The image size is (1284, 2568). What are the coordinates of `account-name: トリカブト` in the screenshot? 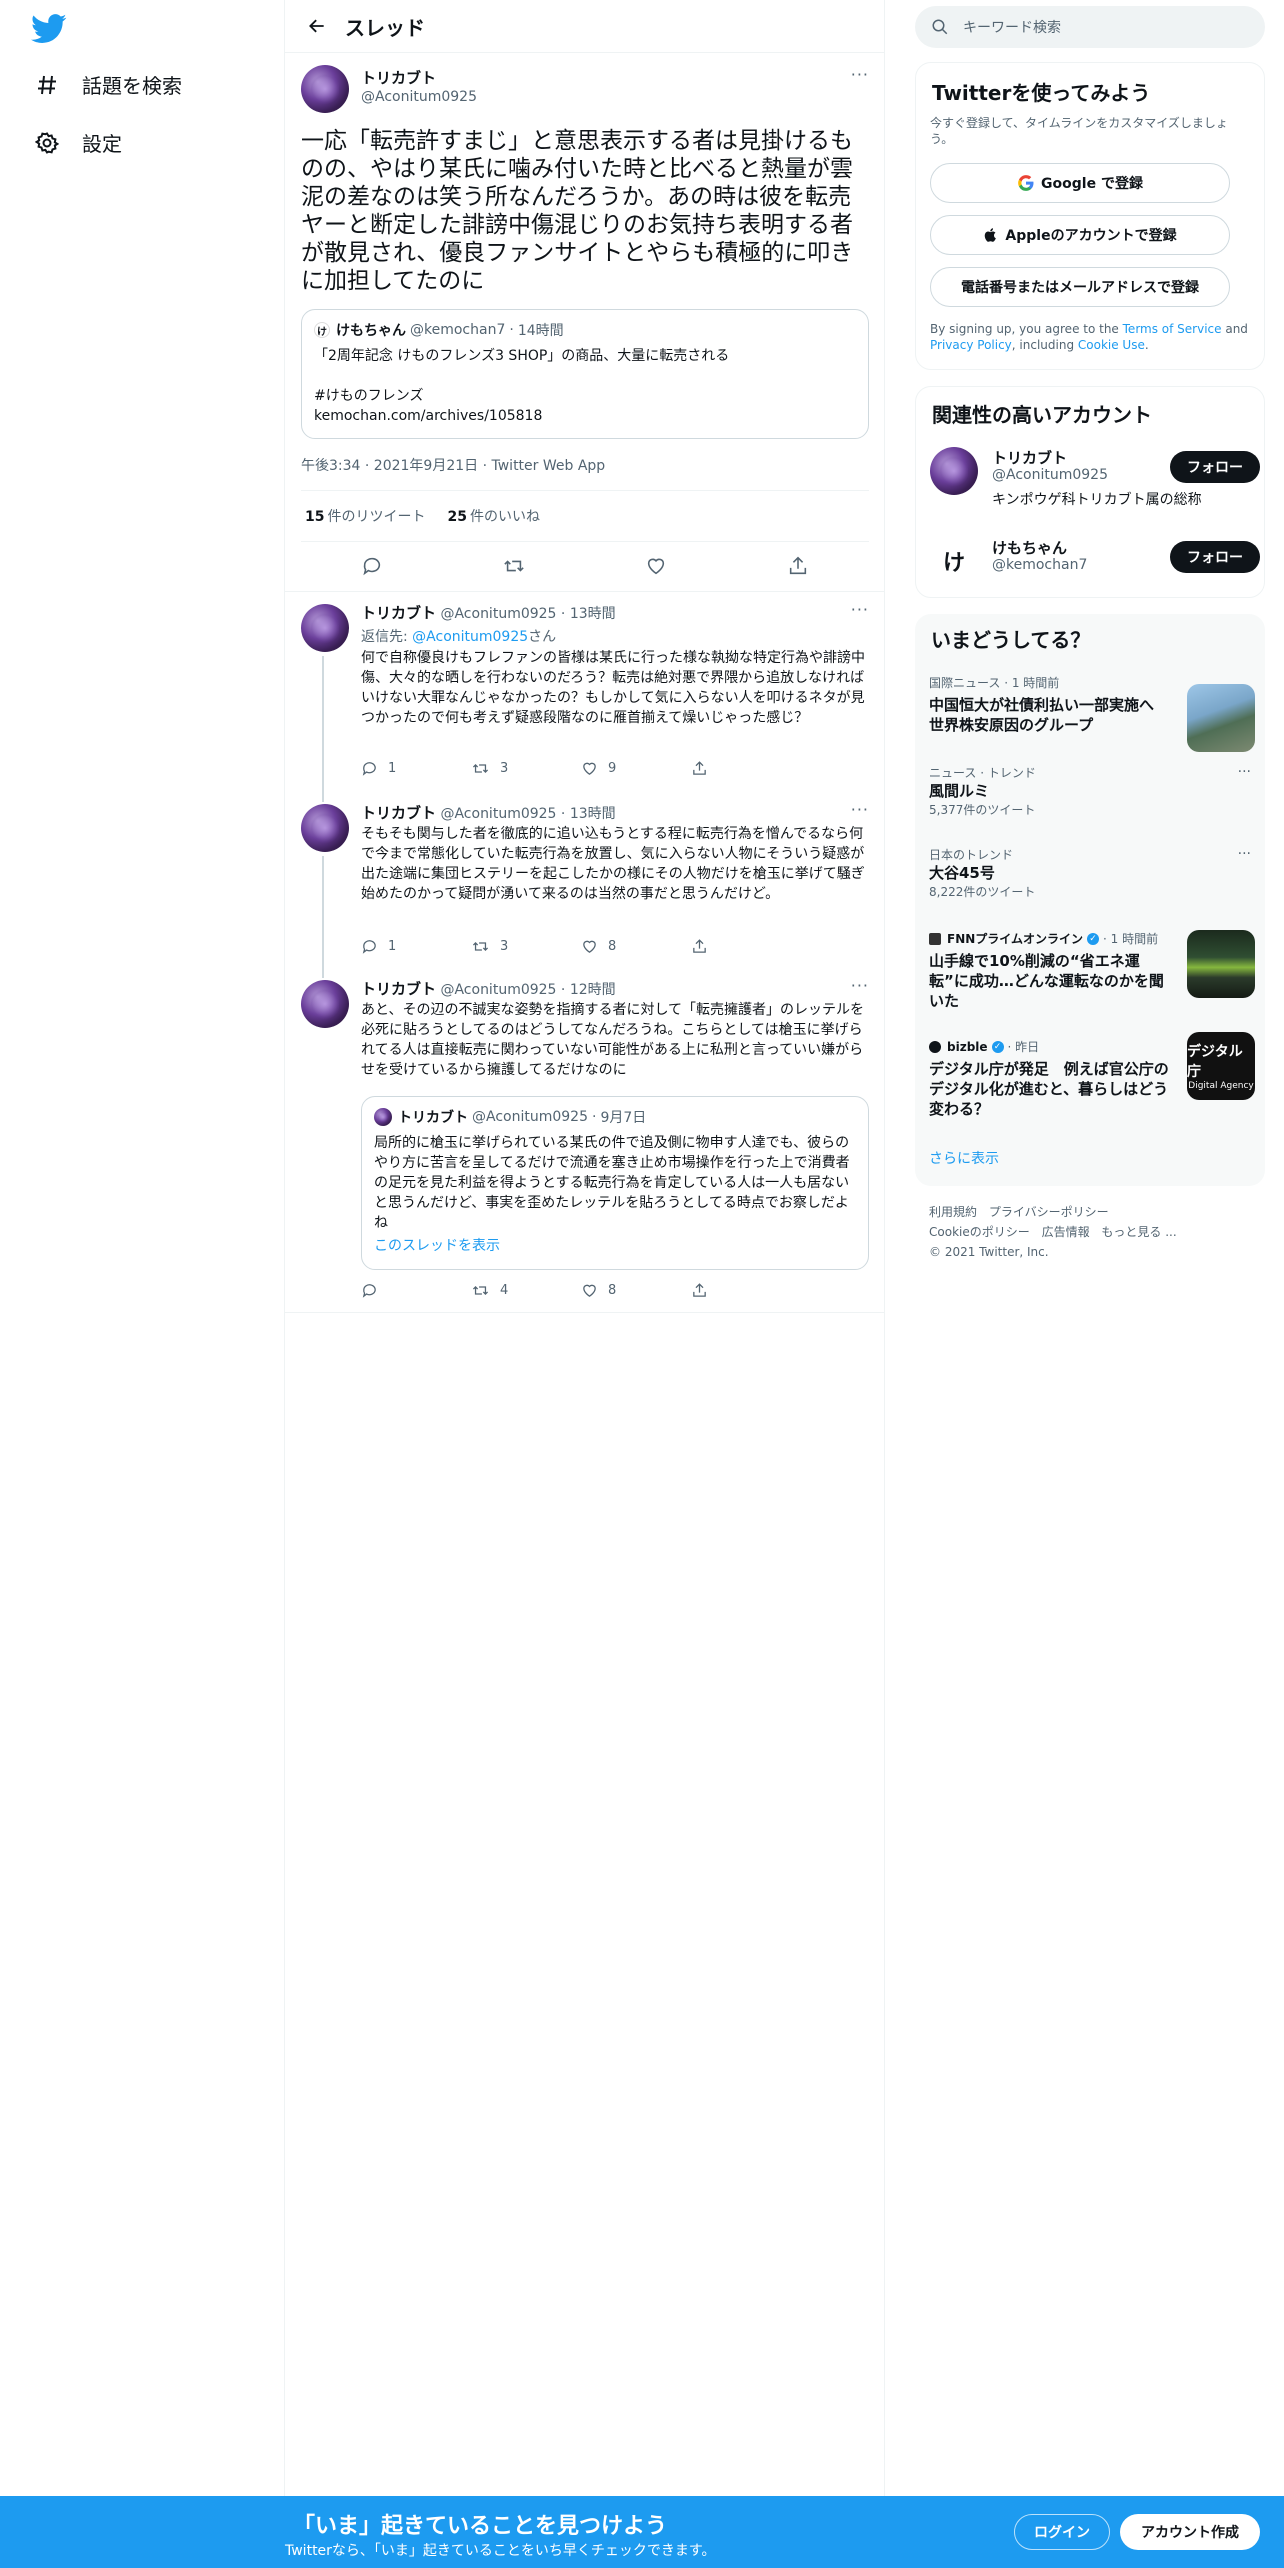 It's located at (1029, 457).